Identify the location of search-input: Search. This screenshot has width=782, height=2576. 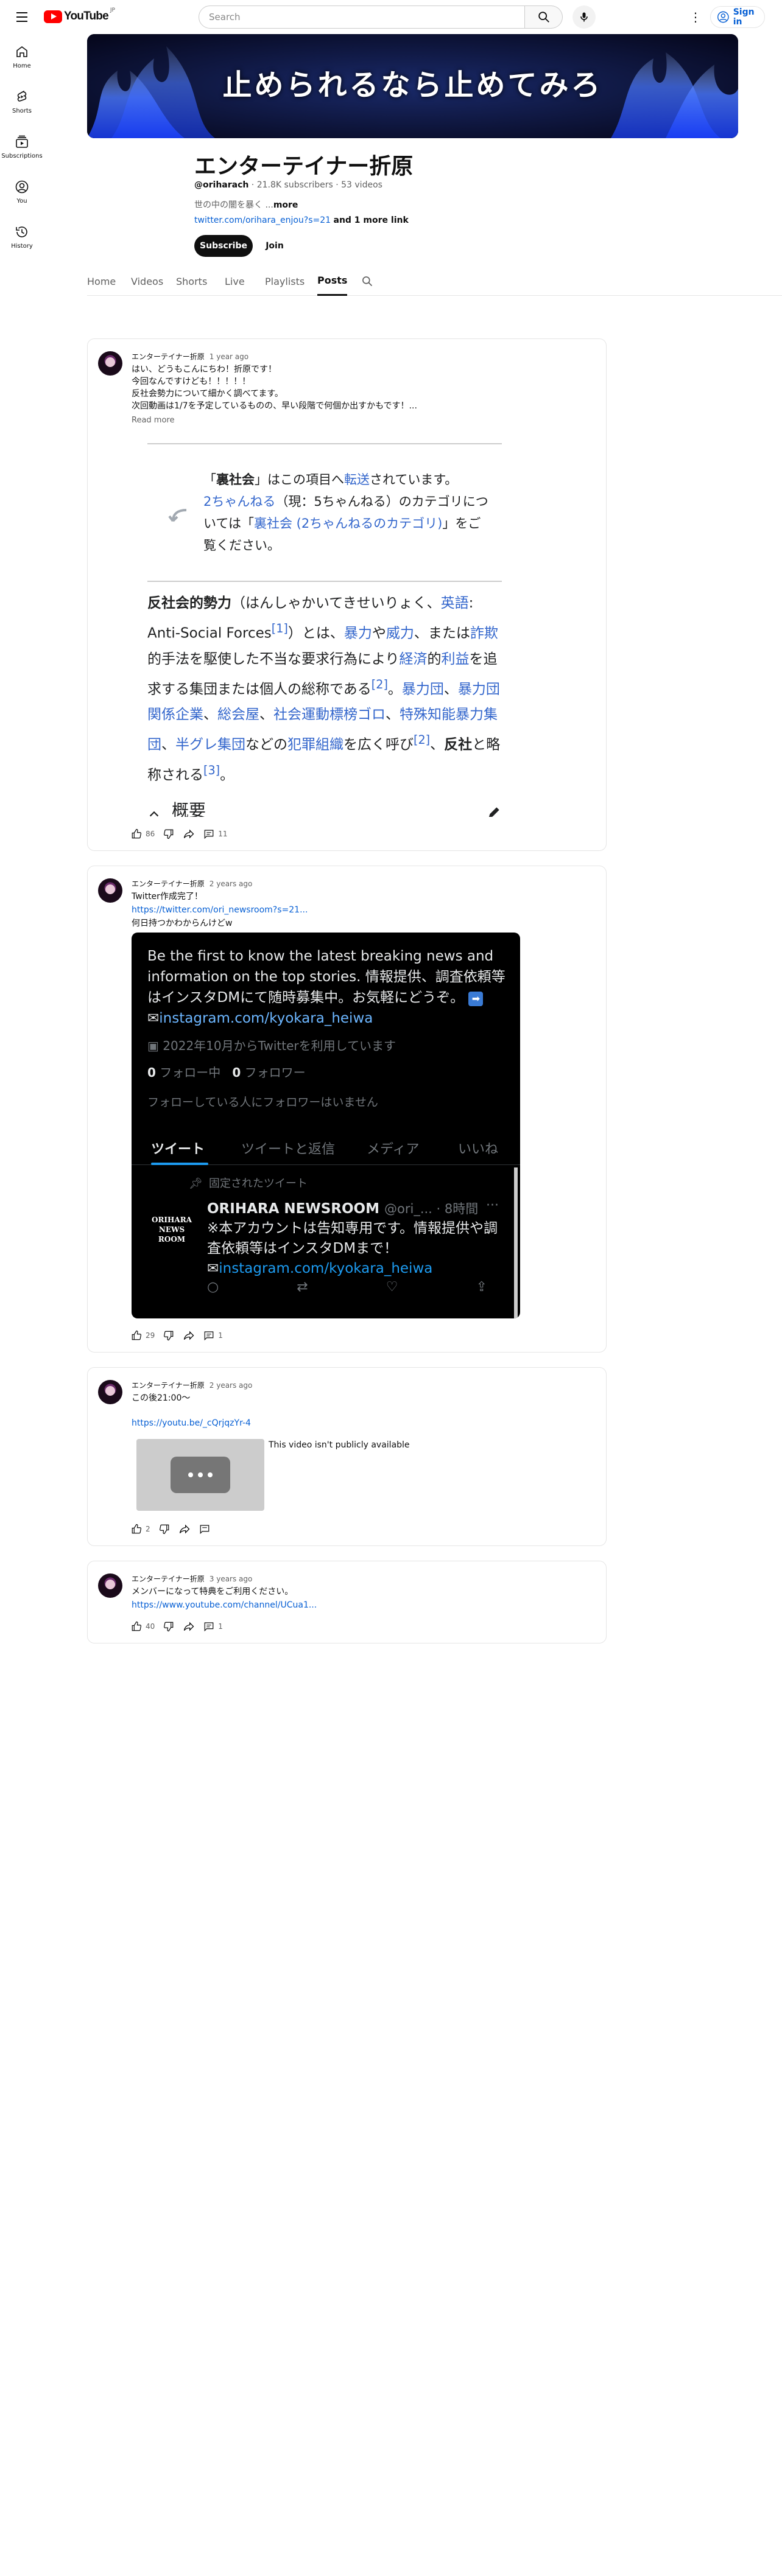
(362, 17).